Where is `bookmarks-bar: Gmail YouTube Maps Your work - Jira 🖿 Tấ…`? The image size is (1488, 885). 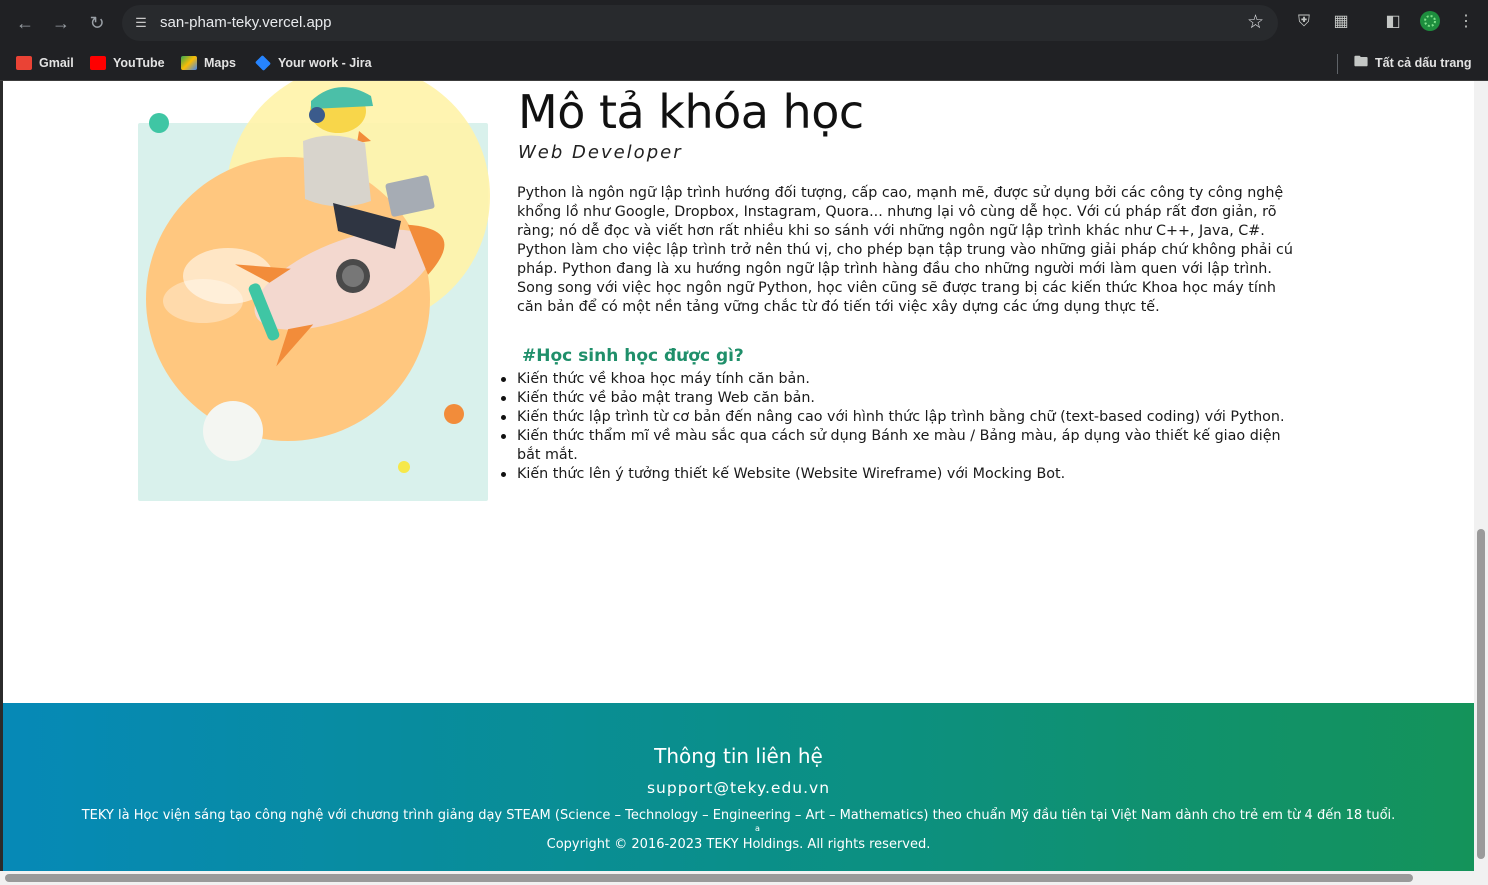 bookmarks-bar: Gmail YouTube Maps Your work - Jira 🖿 Tấ… is located at coordinates (744, 63).